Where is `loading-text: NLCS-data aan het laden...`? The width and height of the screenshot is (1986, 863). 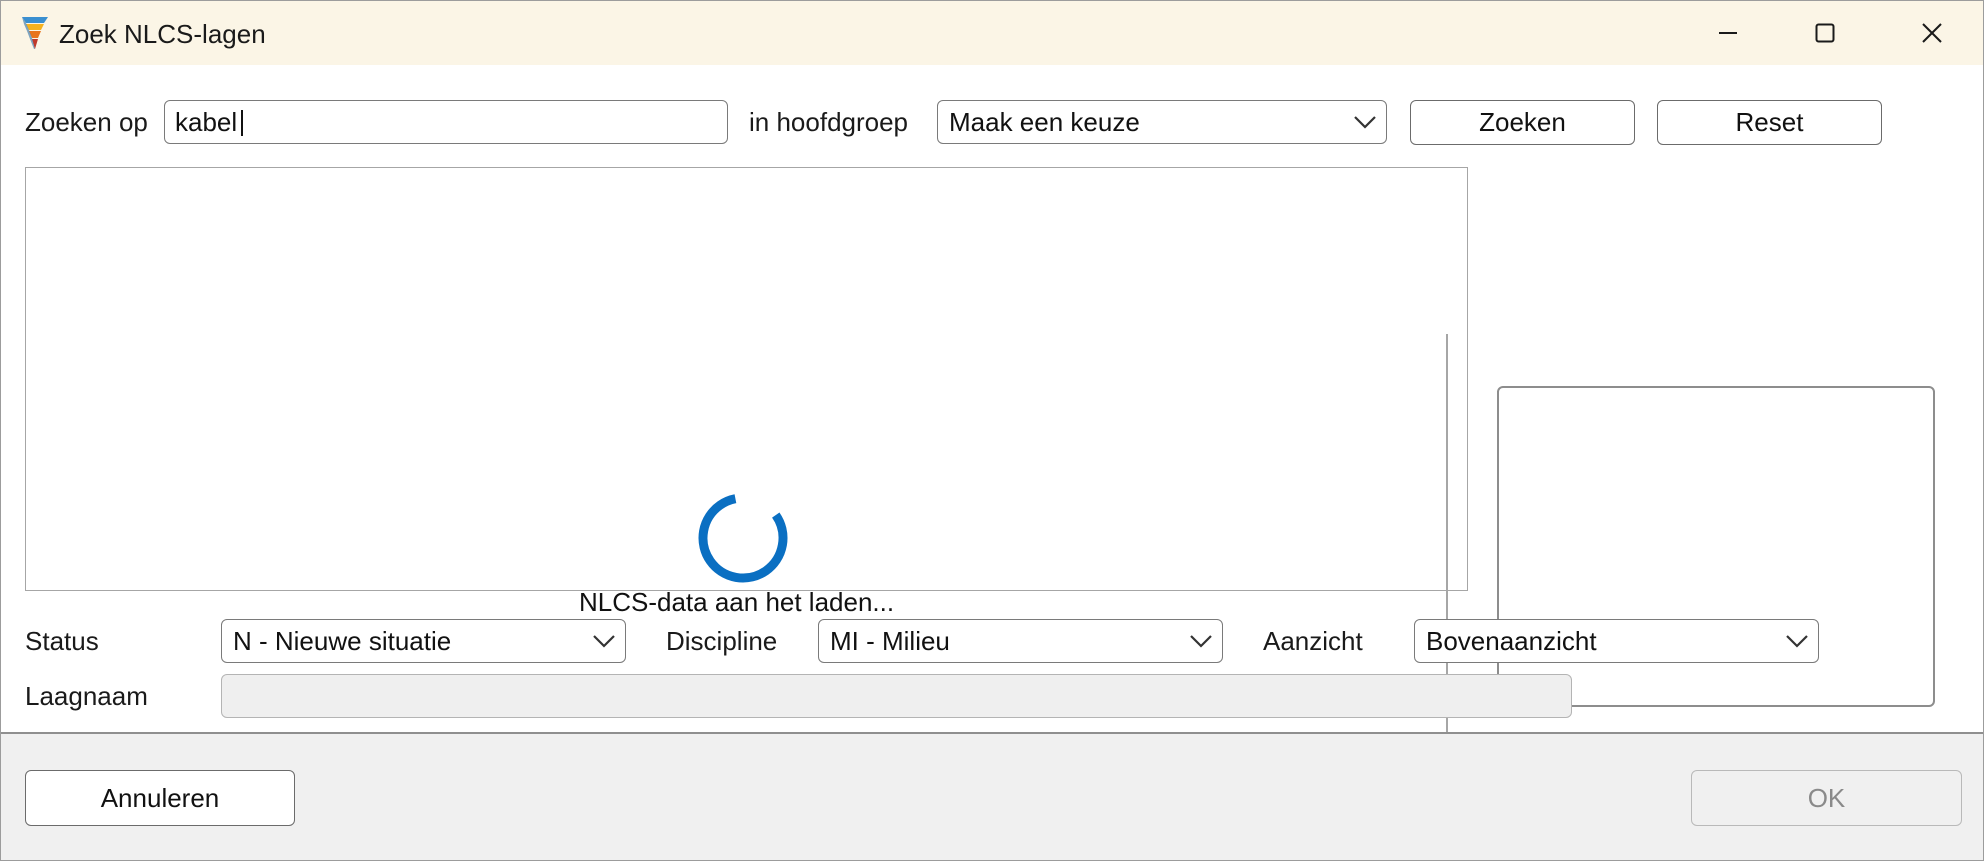 loading-text: NLCS-data aan het laden... is located at coordinates (737, 602).